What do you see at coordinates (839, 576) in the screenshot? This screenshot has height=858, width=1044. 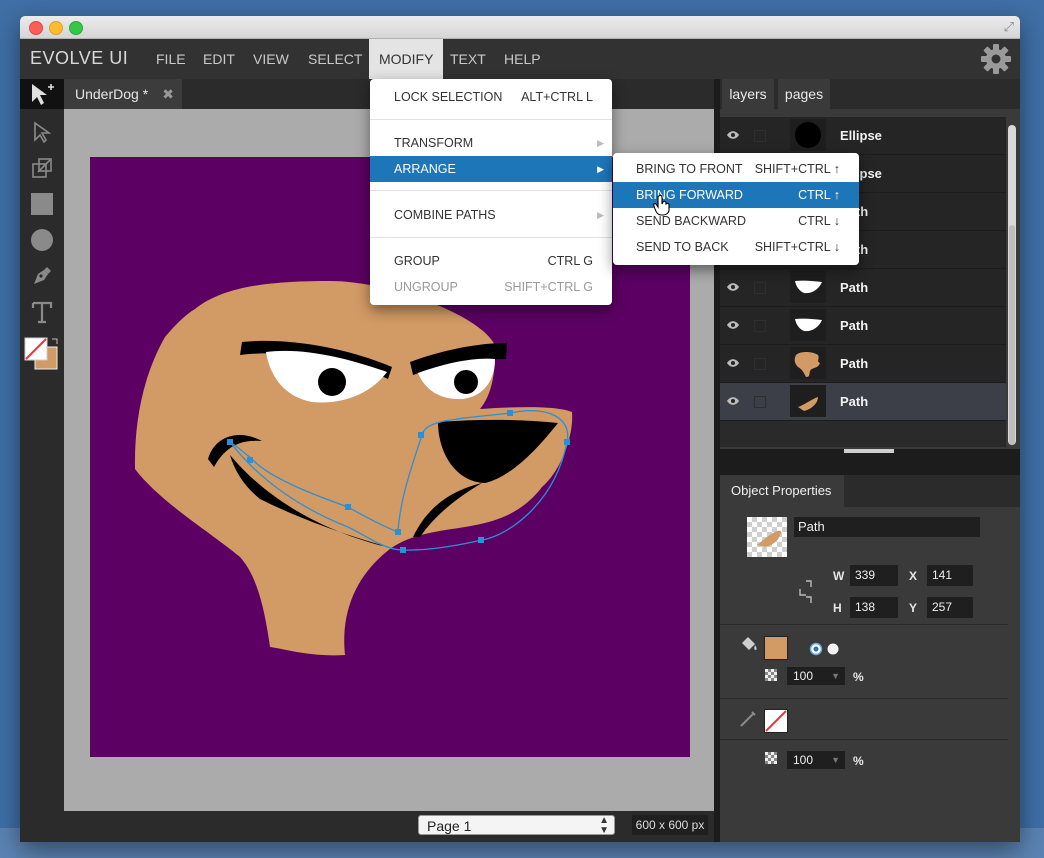 I see `width-label: W` at bounding box center [839, 576].